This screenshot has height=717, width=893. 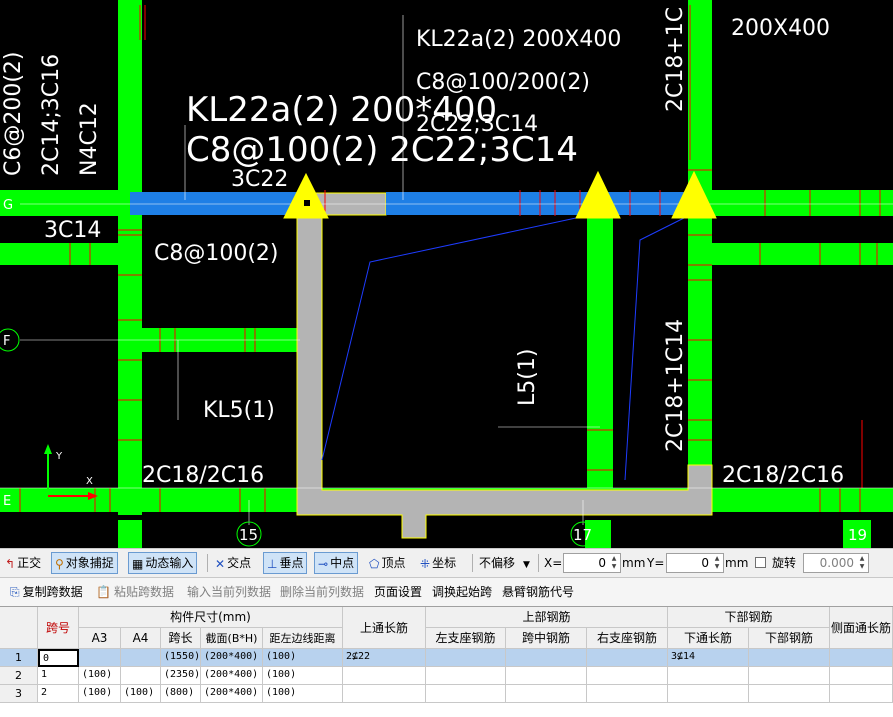 What do you see at coordinates (862, 563) in the screenshot?
I see `rotate-spinner-icon: ▲ ▼` at bounding box center [862, 563].